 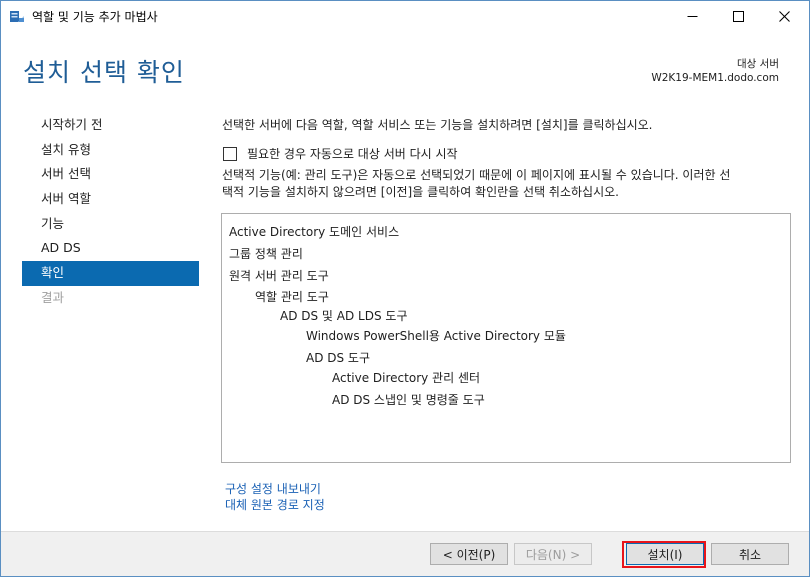 What do you see at coordinates (408, 400) in the screenshot?
I see `list-item: AD DS 스냅인 및 명령줄 도구` at bounding box center [408, 400].